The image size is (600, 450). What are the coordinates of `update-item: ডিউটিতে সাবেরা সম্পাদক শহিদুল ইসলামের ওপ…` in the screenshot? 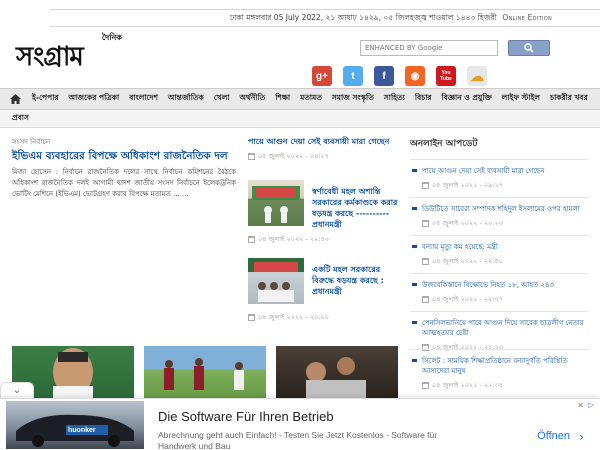 It's located at (499, 216).